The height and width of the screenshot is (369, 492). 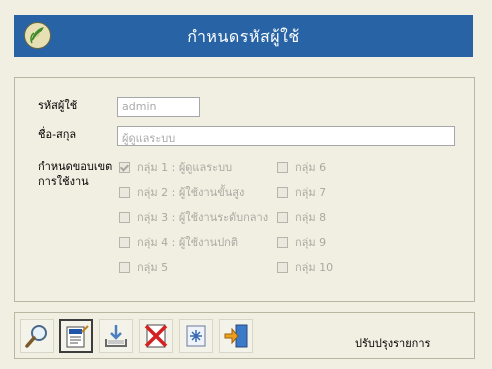 I want to click on group-5-label: กลุ่ม 5, so click(x=153, y=267).